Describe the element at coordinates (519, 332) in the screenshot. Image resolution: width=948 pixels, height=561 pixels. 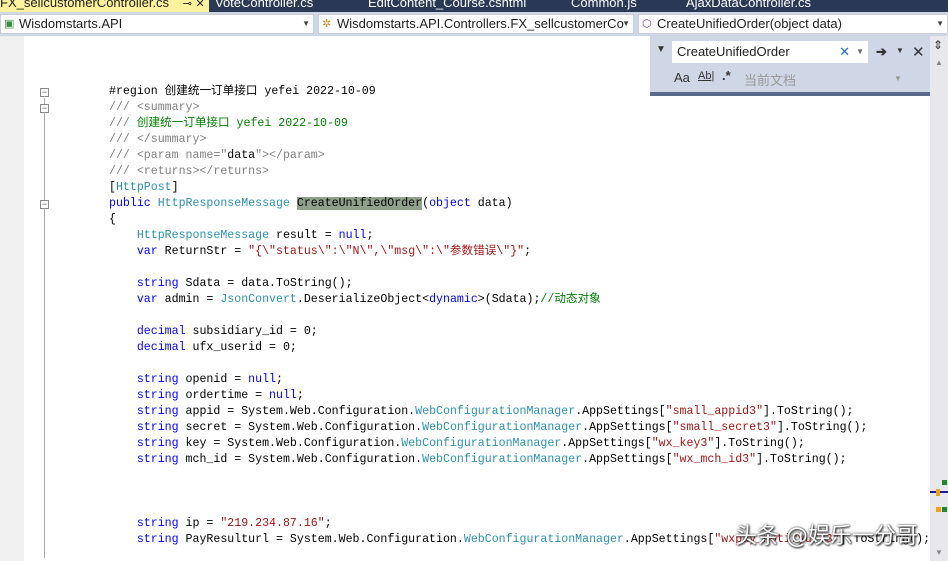
I see `code-line: decimal subsidiary_id = 0;` at that location.